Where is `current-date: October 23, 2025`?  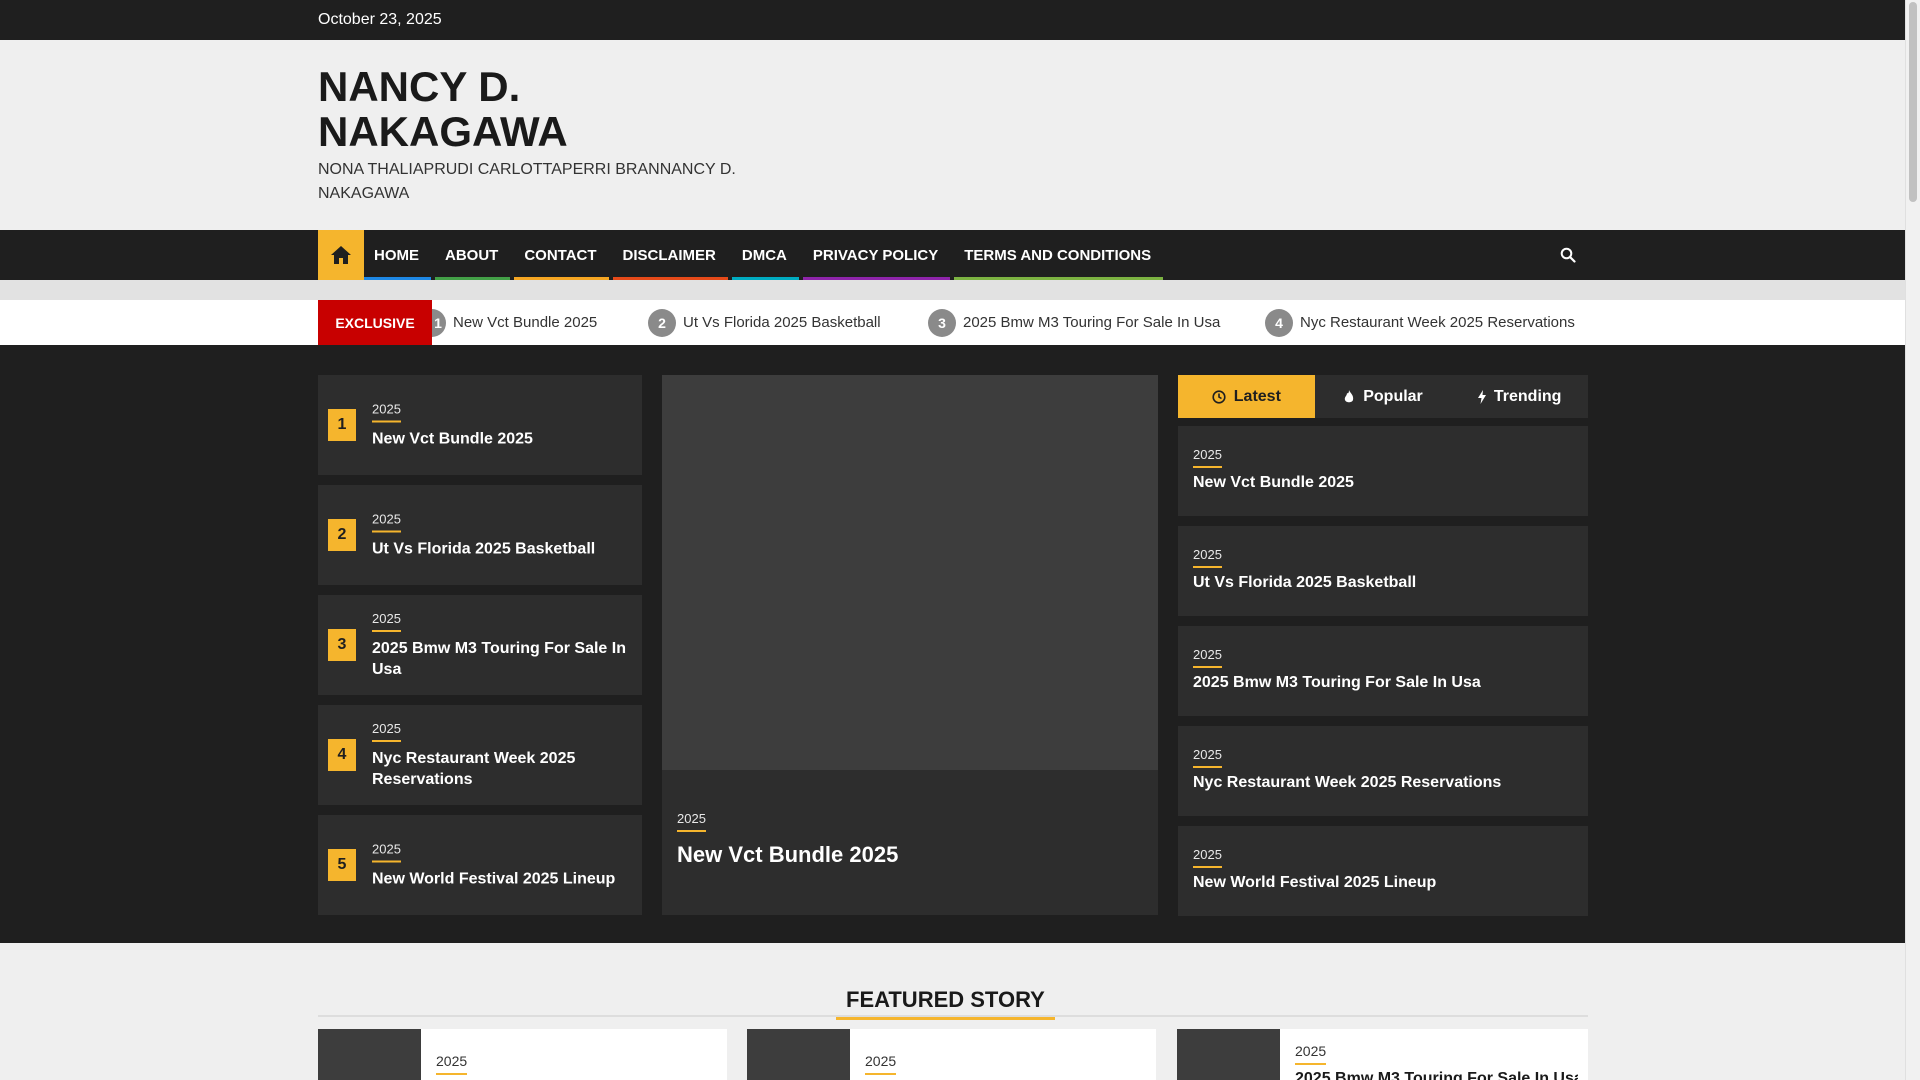
current-date: October 23, 2025 is located at coordinates (380, 19).